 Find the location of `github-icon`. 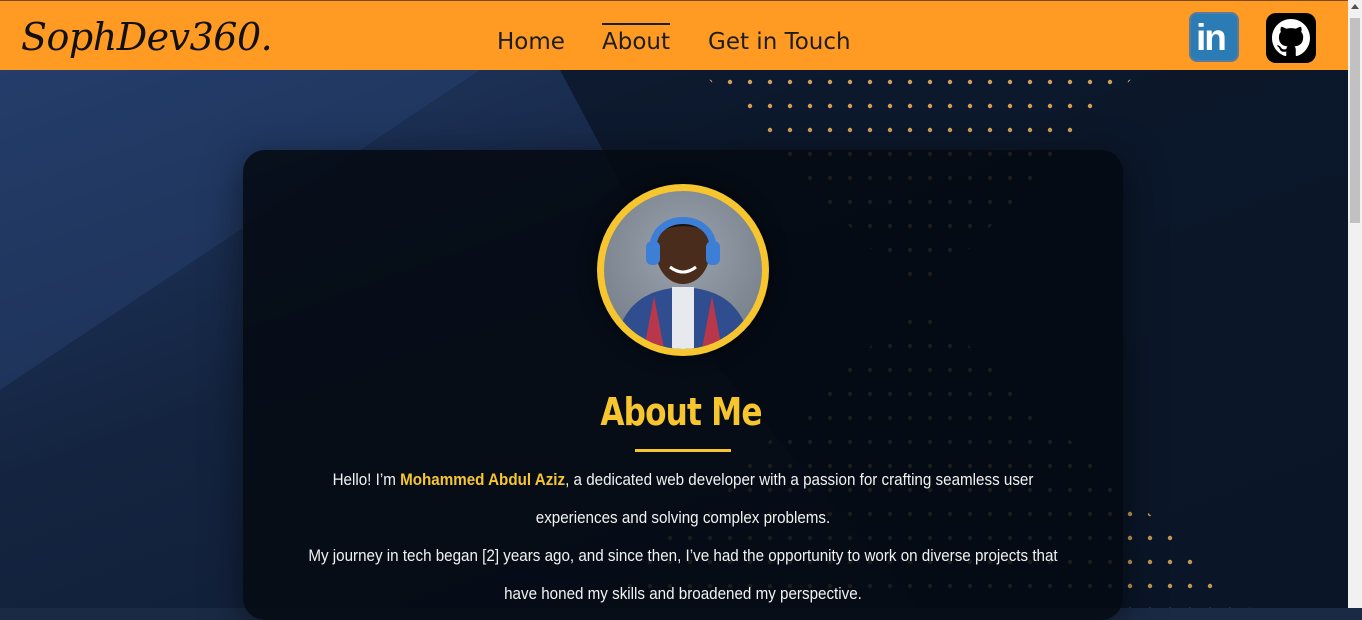

github-icon is located at coordinates (1291, 38).